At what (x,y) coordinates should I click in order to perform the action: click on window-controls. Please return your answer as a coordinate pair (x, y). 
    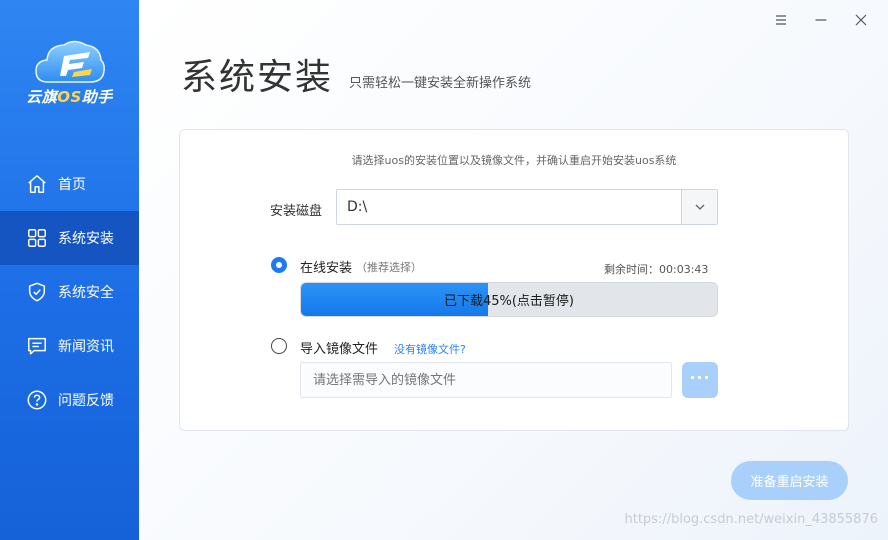
    Looking at the image, I should click on (821, 20).